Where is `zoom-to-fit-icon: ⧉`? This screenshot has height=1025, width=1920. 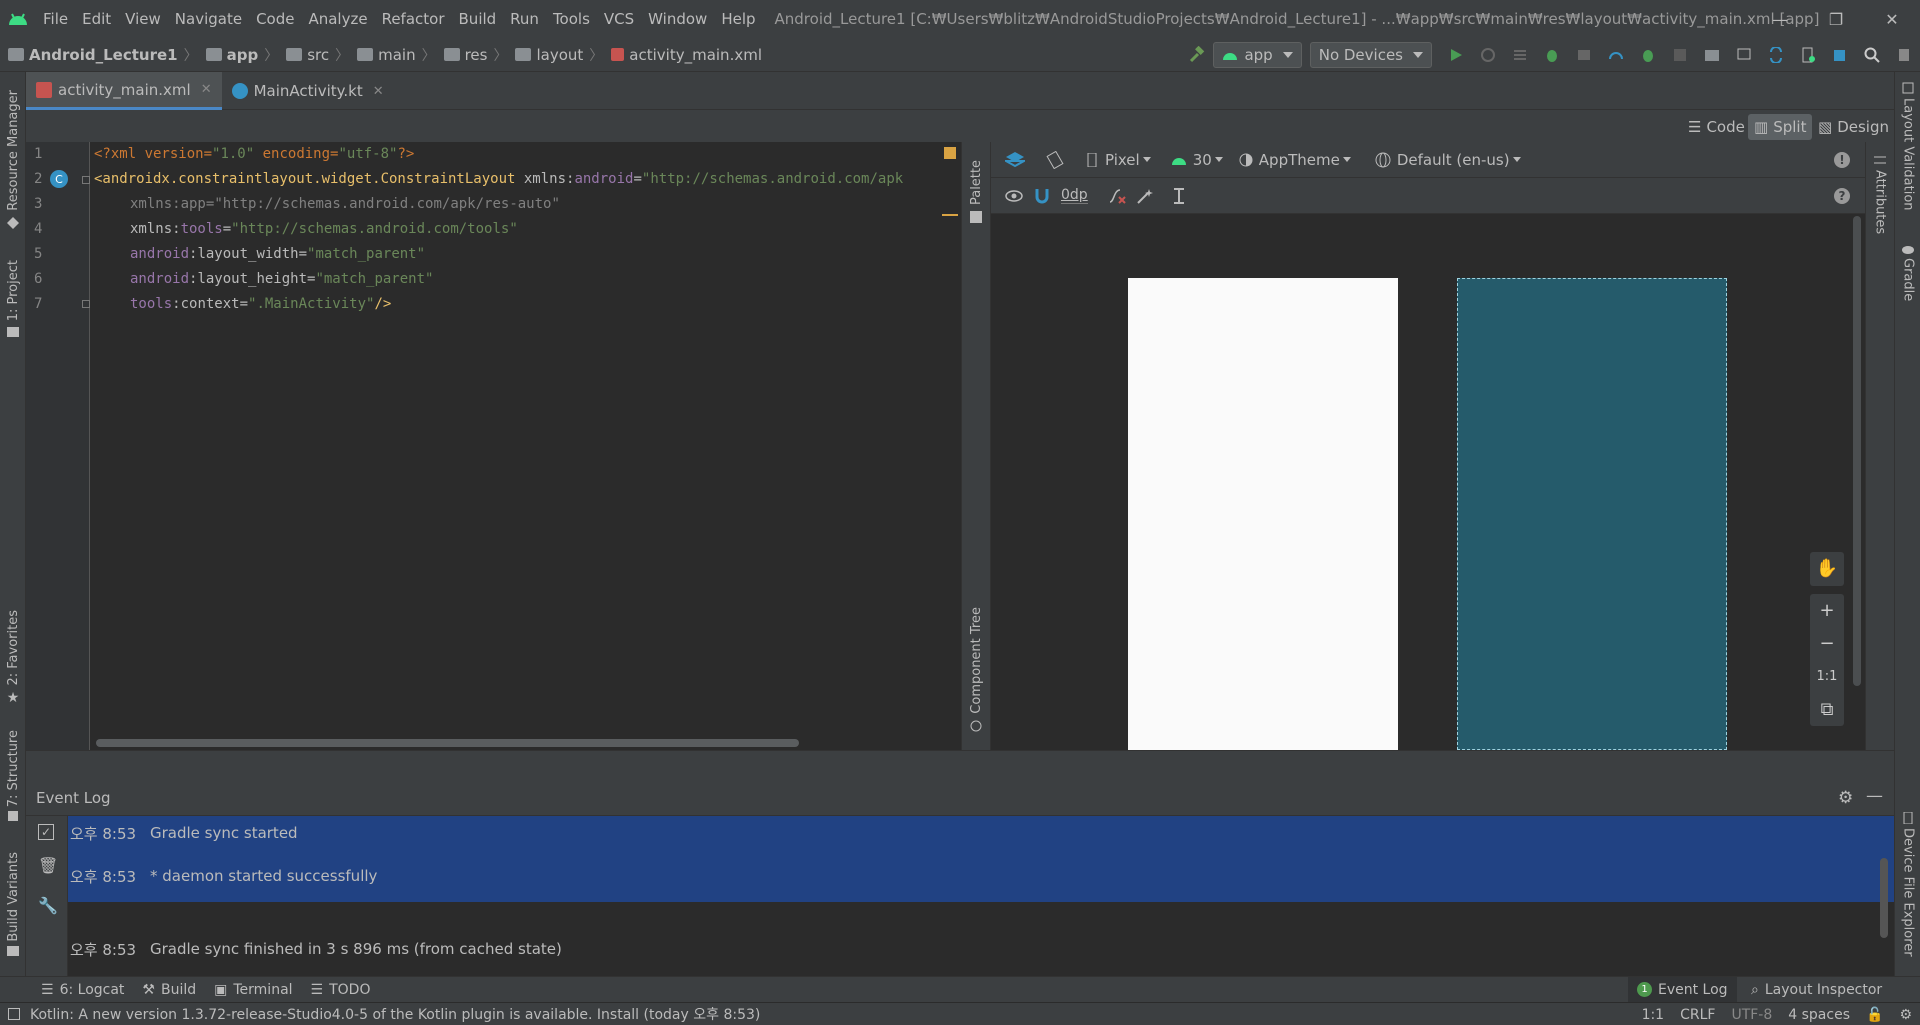
zoom-to-fit-icon: ⧉ is located at coordinates (1827, 709).